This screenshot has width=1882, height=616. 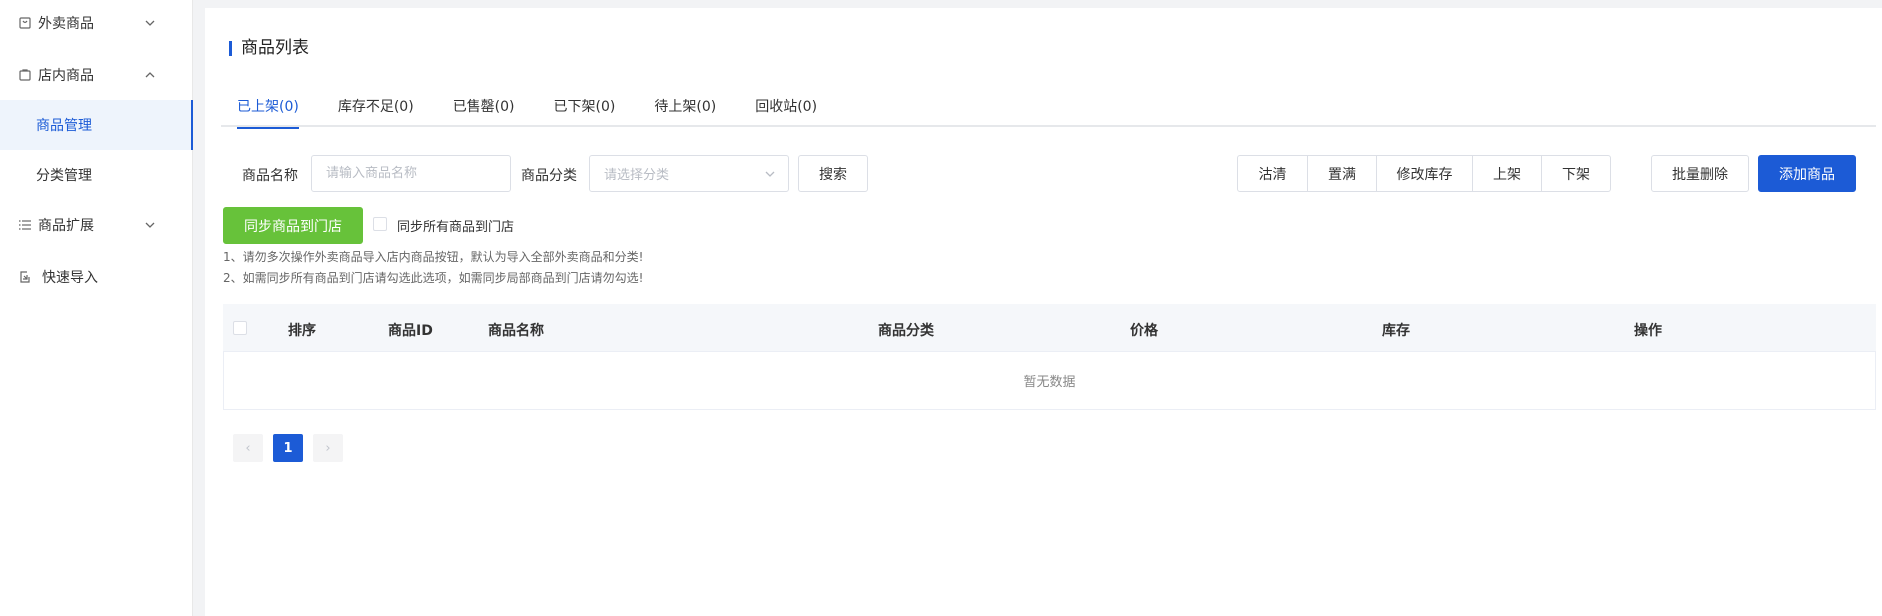 What do you see at coordinates (70, 278) in the screenshot?
I see `sidebar-group-label: 快速导入` at bounding box center [70, 278].